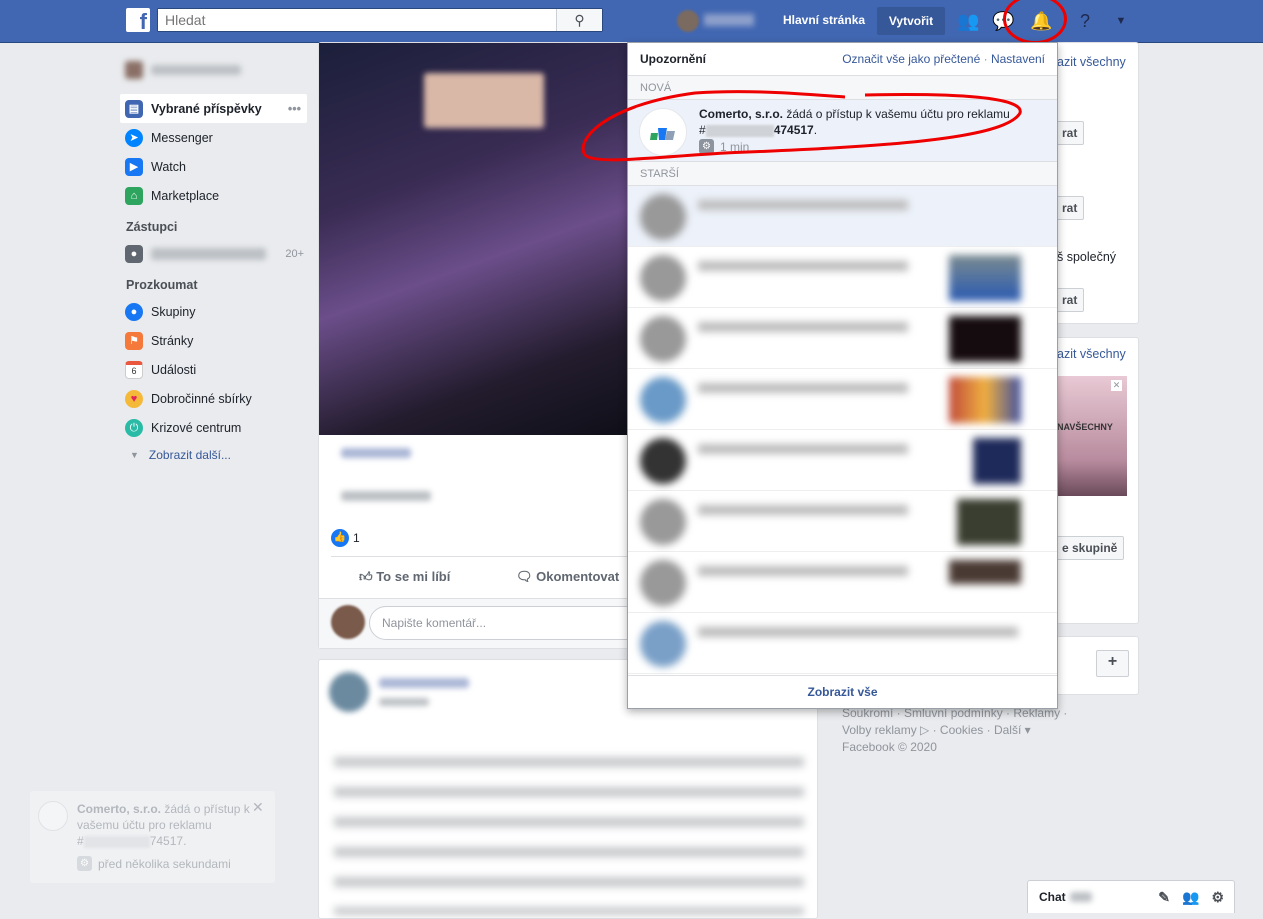 The image size is (1263, 919). I want to click on sidebar-item-messenger: ➤ Messenger, so click(215, 137).